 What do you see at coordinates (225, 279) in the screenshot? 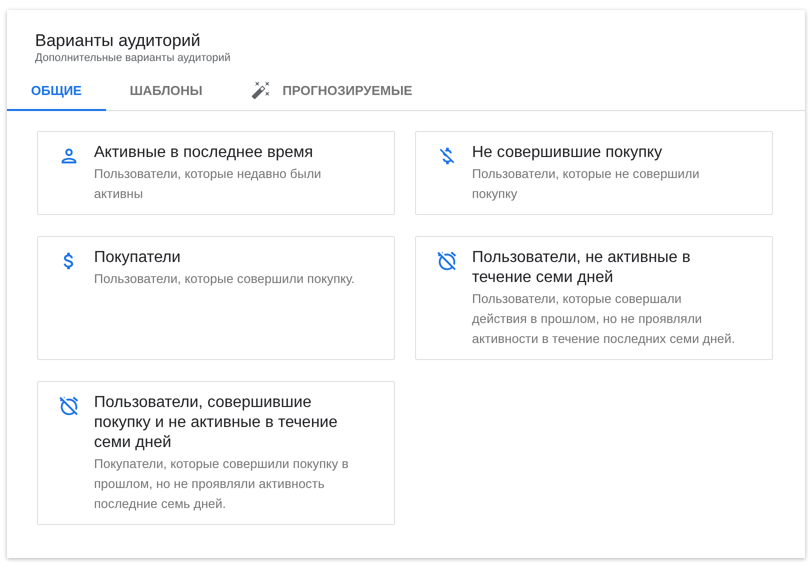
I see `card-description: Пользователи, которые совершили покупку.` at bounding box center [225, 279].